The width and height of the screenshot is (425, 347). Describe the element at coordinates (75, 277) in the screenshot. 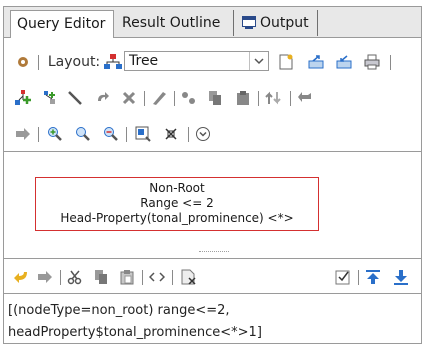

I see `cut-icon` at that location.